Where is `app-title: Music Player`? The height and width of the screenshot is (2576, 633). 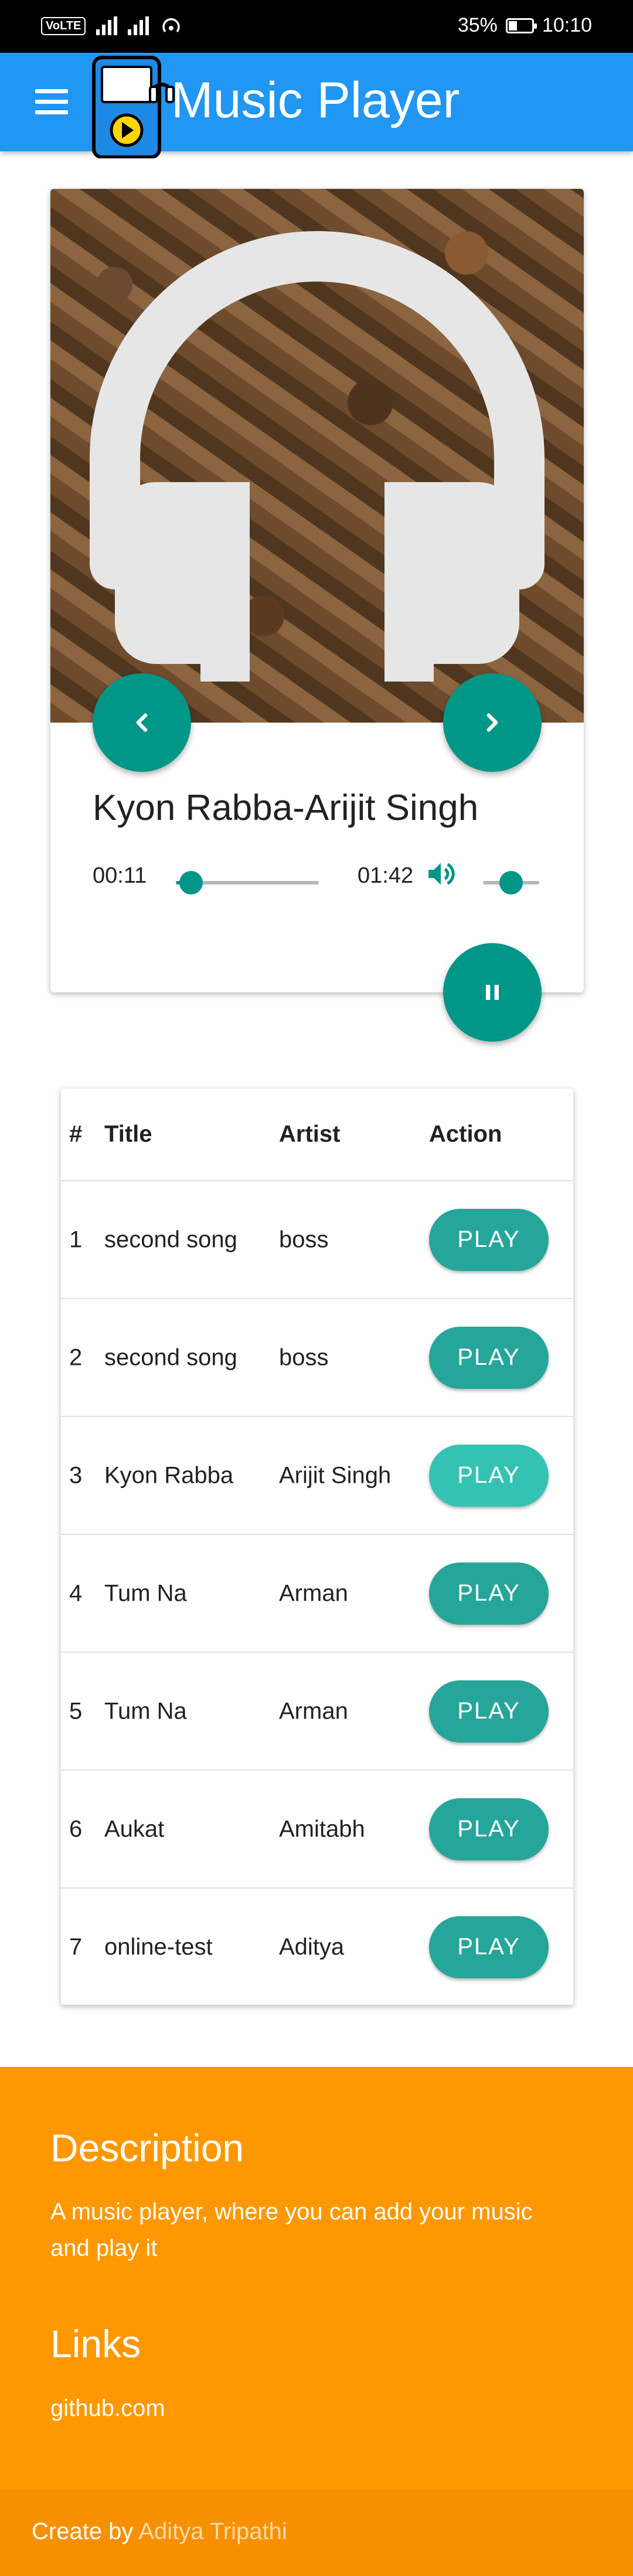
app-title: Music Player is located at coordinates (315, 100).